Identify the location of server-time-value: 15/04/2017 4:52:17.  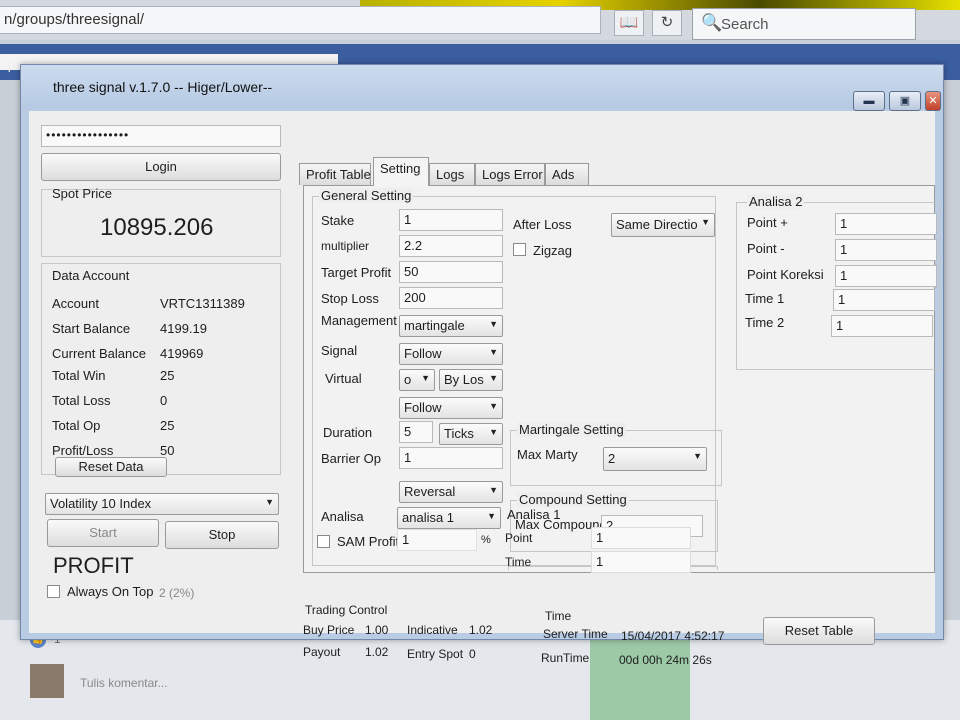
(673, 636).